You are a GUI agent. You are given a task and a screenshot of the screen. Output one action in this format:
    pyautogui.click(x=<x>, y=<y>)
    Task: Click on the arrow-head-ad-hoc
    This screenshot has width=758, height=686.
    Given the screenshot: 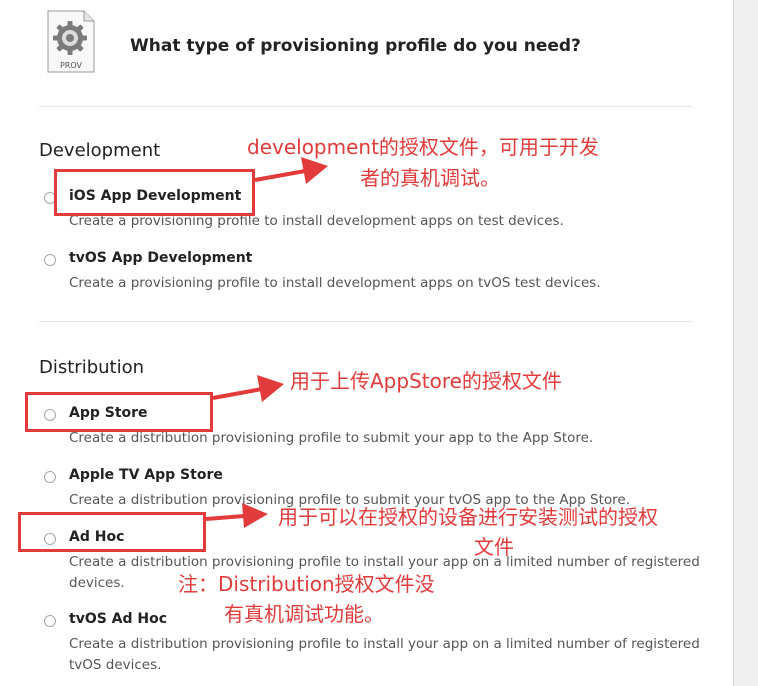 What is the action you would take?
    pyautogui.click(x=255, y=515)
    